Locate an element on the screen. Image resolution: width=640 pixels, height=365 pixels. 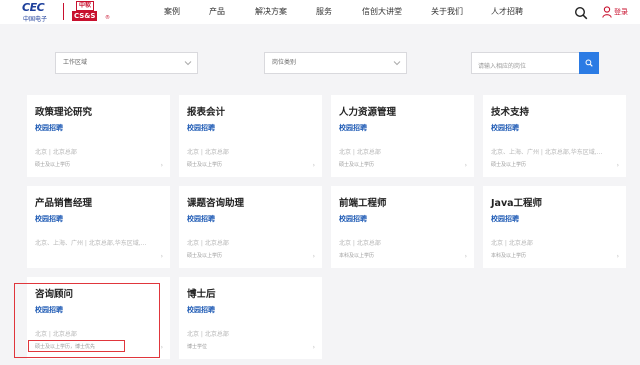
area-select: 工作区域 is located at coordinates (126, 63).